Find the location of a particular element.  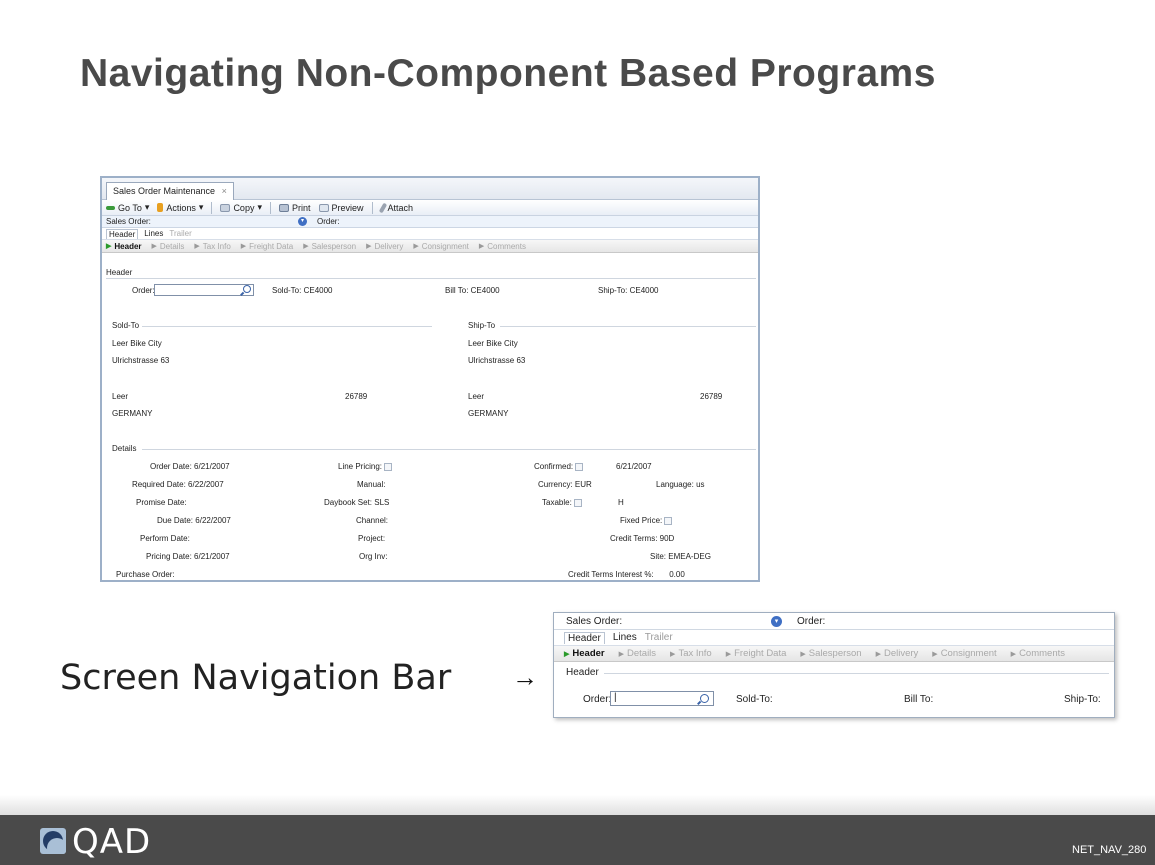

frame-tab-header: Header is located at coordinates (122, 233).